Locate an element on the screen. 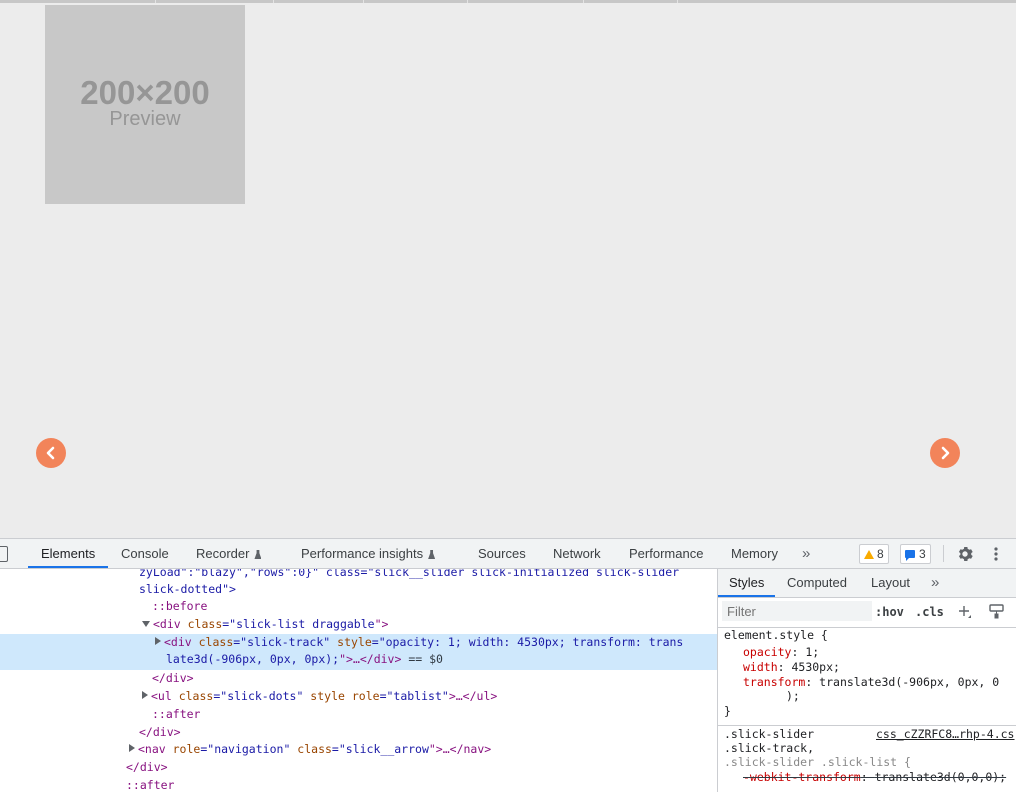 The height and width of the screenshot is (792, 1016). prop-name: -webkit-transform is located at coordinates (802, 777).